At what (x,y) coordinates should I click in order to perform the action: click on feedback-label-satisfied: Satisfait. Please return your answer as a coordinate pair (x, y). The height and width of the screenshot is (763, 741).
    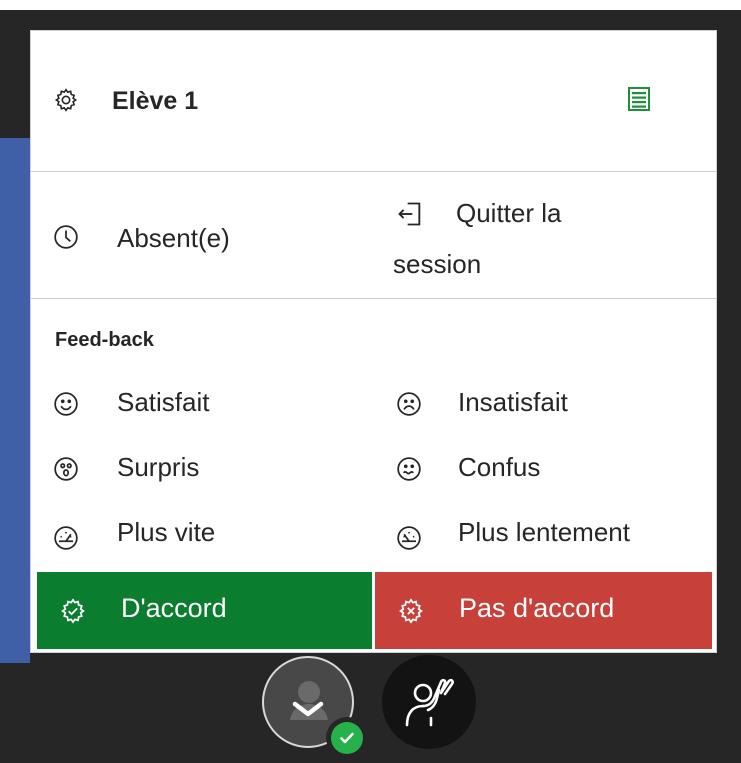
    Looking at the image, I should click on (163, 402).